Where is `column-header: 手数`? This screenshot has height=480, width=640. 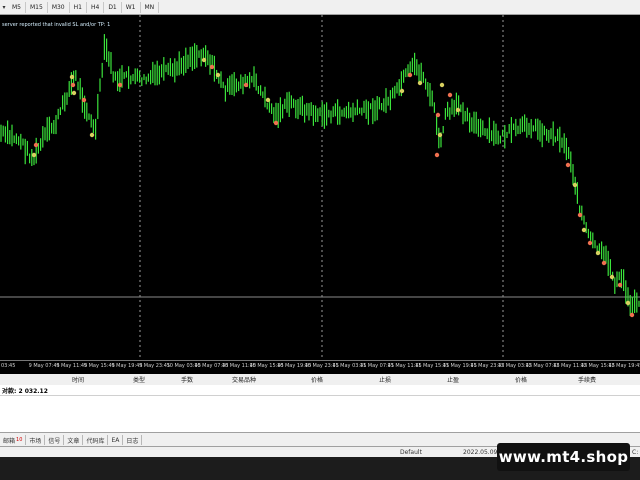
column-header: 手数 is located at coordinates (187, 379).